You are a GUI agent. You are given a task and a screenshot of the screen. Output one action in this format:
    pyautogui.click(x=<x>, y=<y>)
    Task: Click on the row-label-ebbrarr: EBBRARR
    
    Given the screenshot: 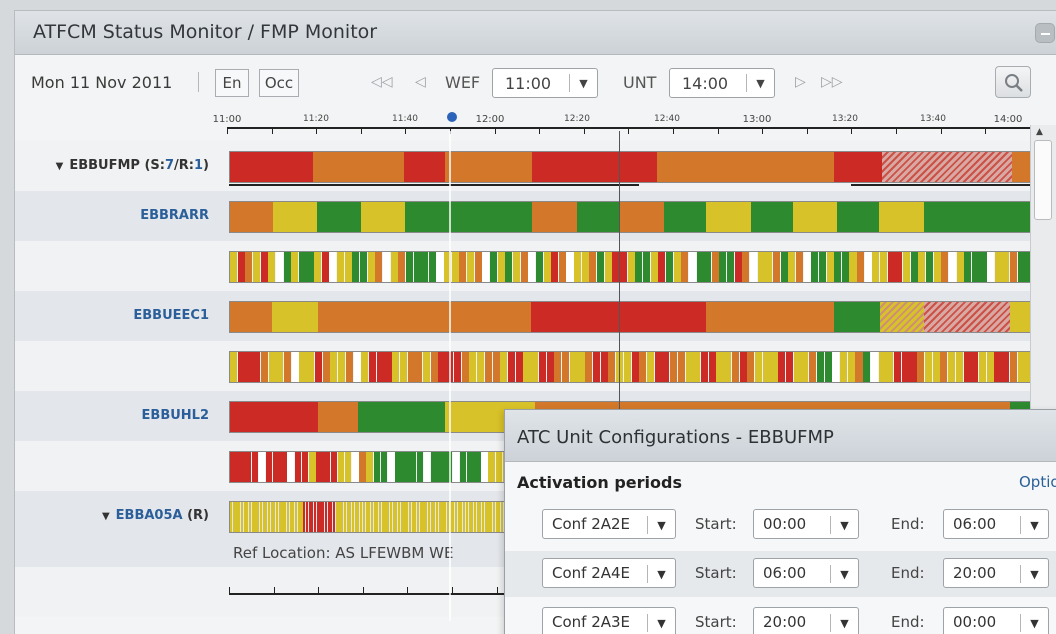 What is the action you would take?
    pyautogui.click(x=174, y=215)
    